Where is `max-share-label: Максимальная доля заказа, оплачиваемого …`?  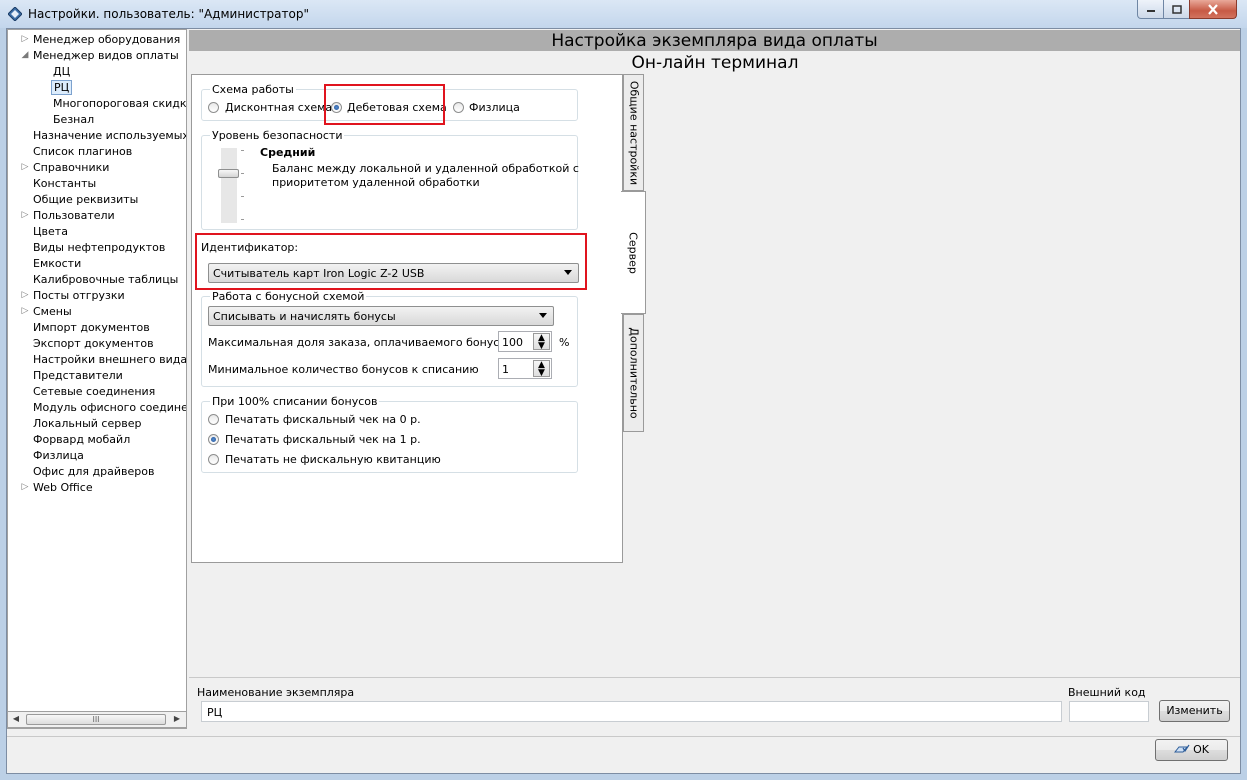
max-share-label: Максимальная доля заказа, оплачиваемого … is located at coordinates (365, 342).